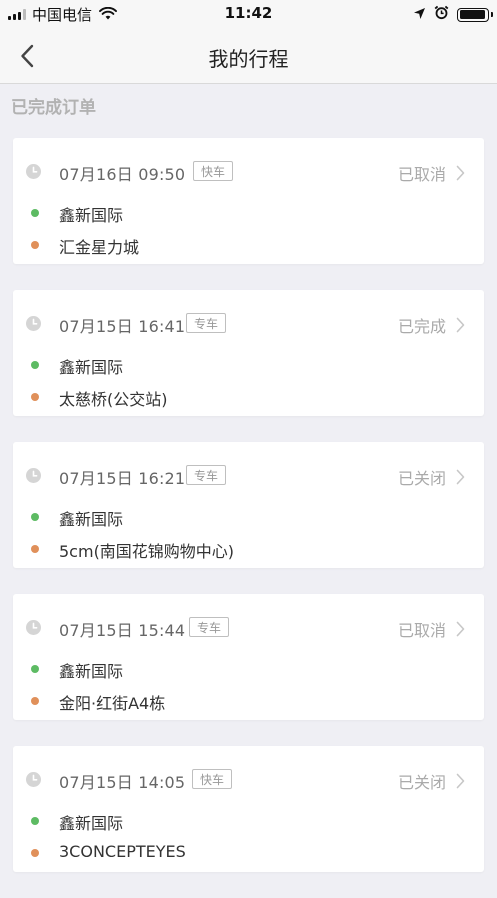 The image size is (497, 898). I want to click on end-place: 金阳·红街A4栋, so click(112, 703).